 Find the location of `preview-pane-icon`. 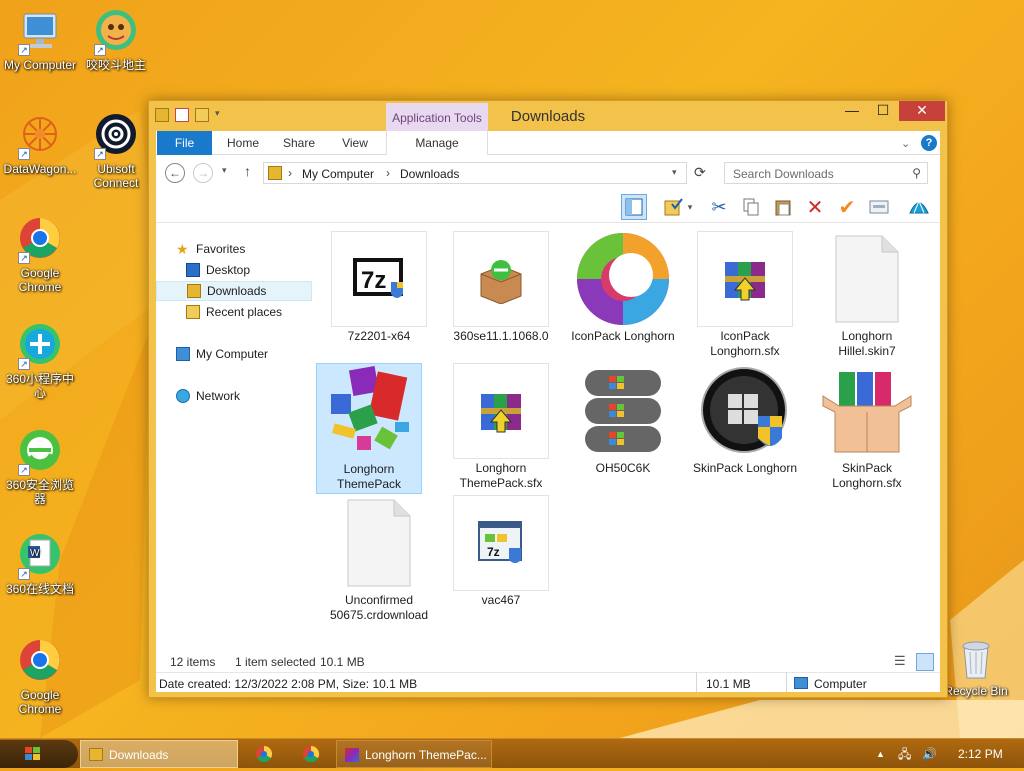

preview-pane-icon is located at coordinates (634, 207).